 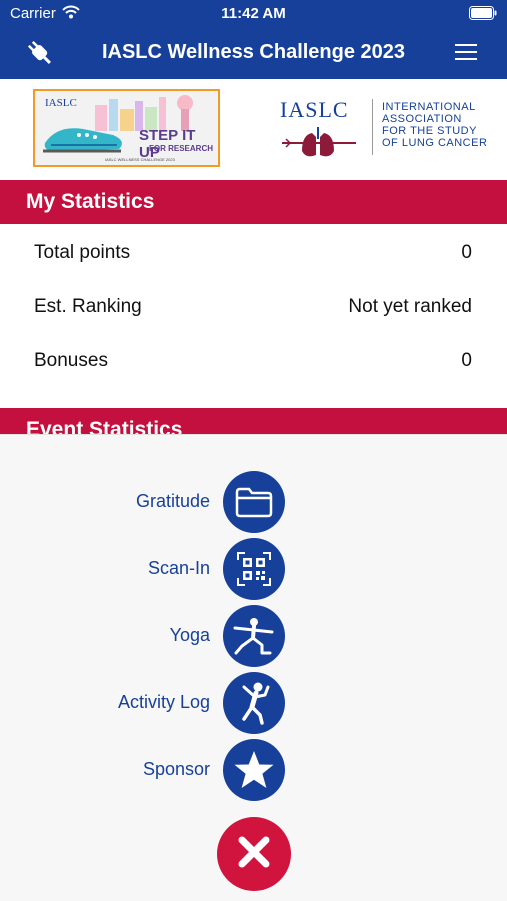 What do you see at coordinates (410, 306) in the screenshot?
I see `stat-value: Not yet ranked` at bounding box center [410, 306].